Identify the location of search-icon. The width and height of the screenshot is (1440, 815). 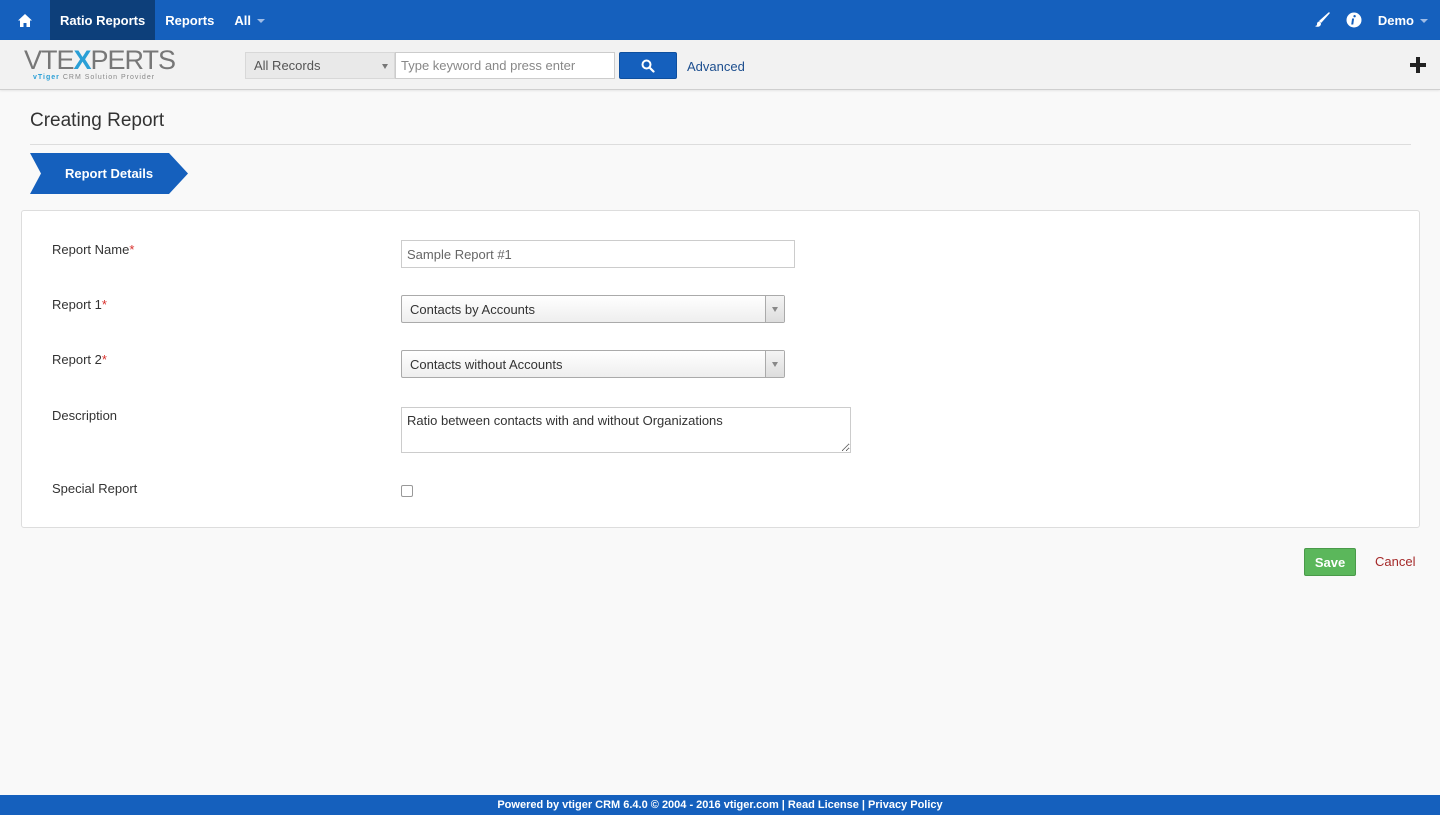
(648, 66).